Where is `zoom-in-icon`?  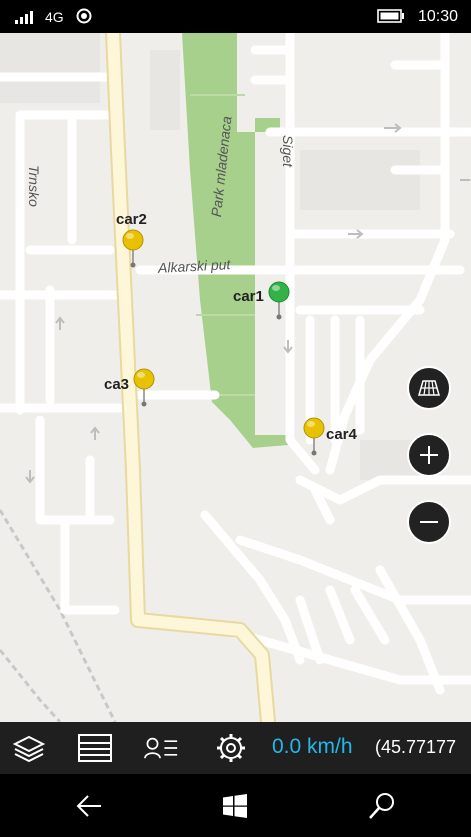 zoom-in-icon is located at coordinates (429, 455).